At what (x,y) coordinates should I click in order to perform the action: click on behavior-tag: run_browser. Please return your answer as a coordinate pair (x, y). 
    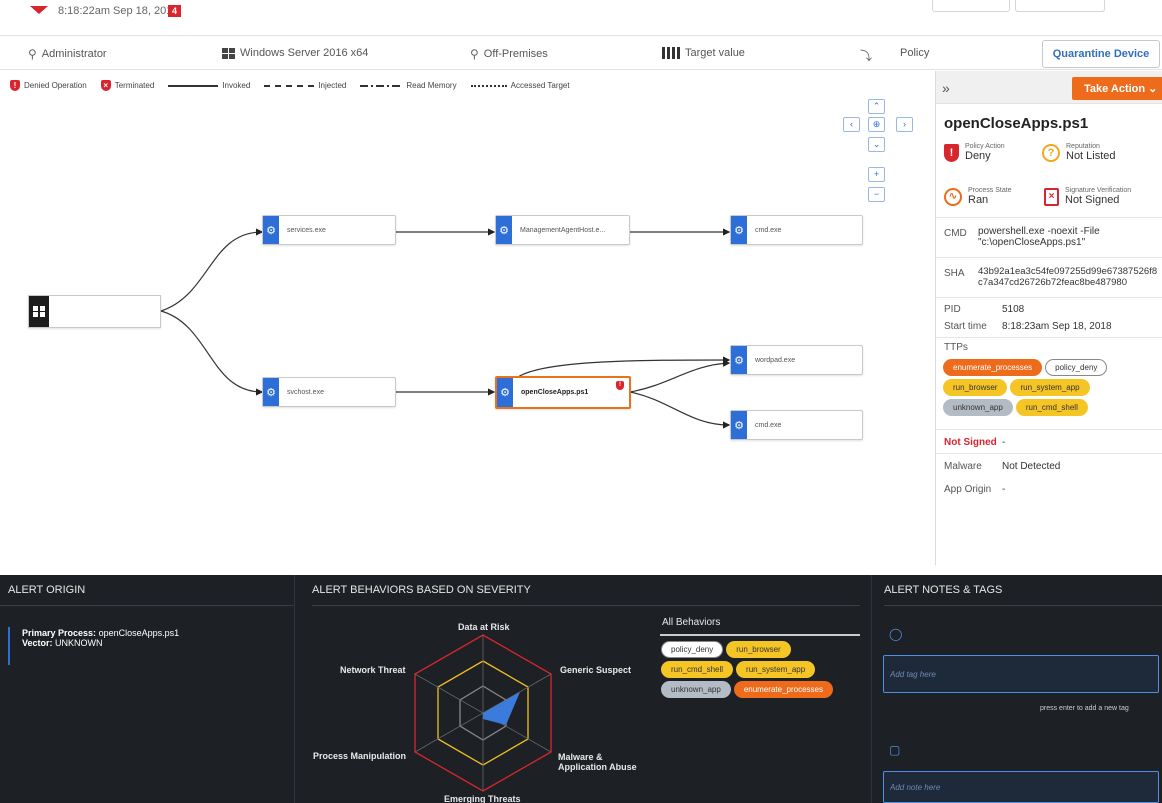
    Looking at the image, I should click on (758, 649).